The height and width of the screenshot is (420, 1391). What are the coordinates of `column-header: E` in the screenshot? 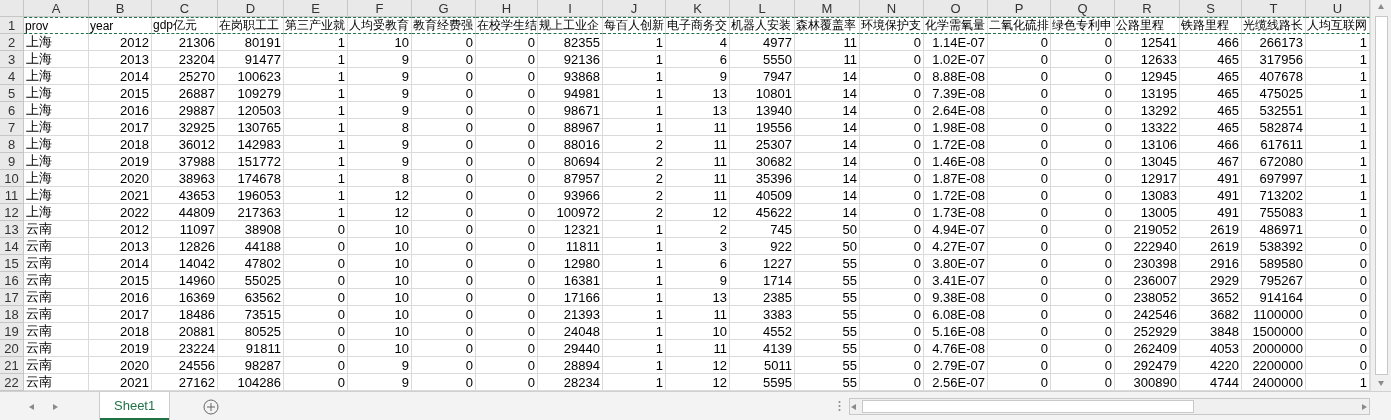 It's located at (316, 8).